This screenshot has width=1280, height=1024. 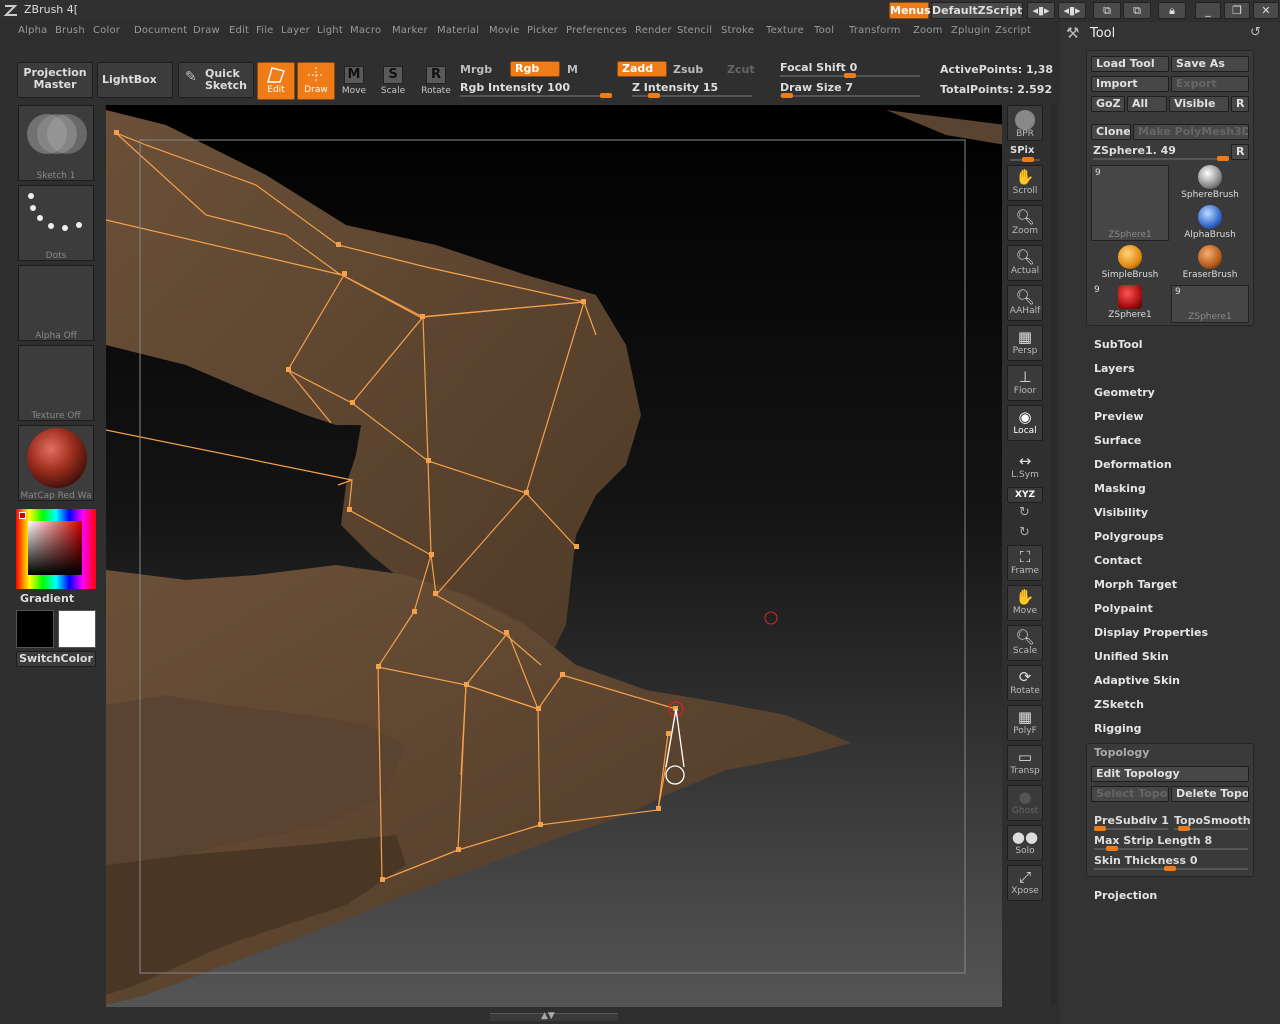 I want to click on local-button: ◉ Local, so click(x=1025, y=423).